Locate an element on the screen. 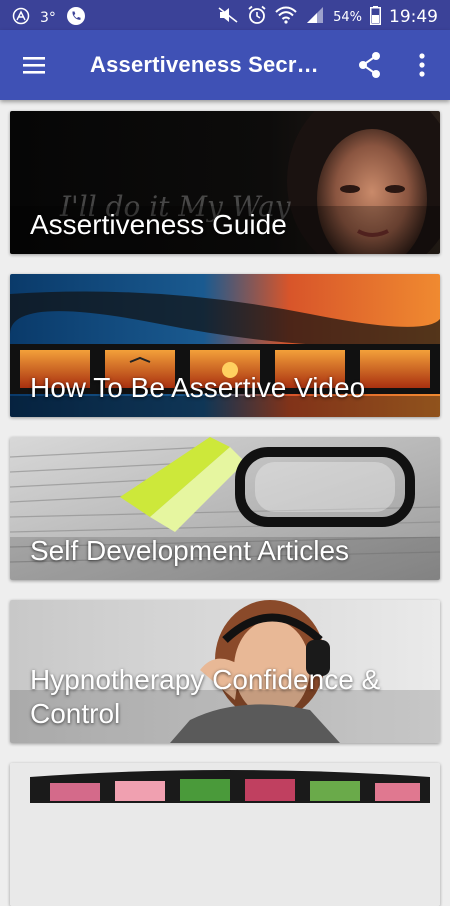 The image size is (450, 906). share-button is located at coordinates (370, 65).